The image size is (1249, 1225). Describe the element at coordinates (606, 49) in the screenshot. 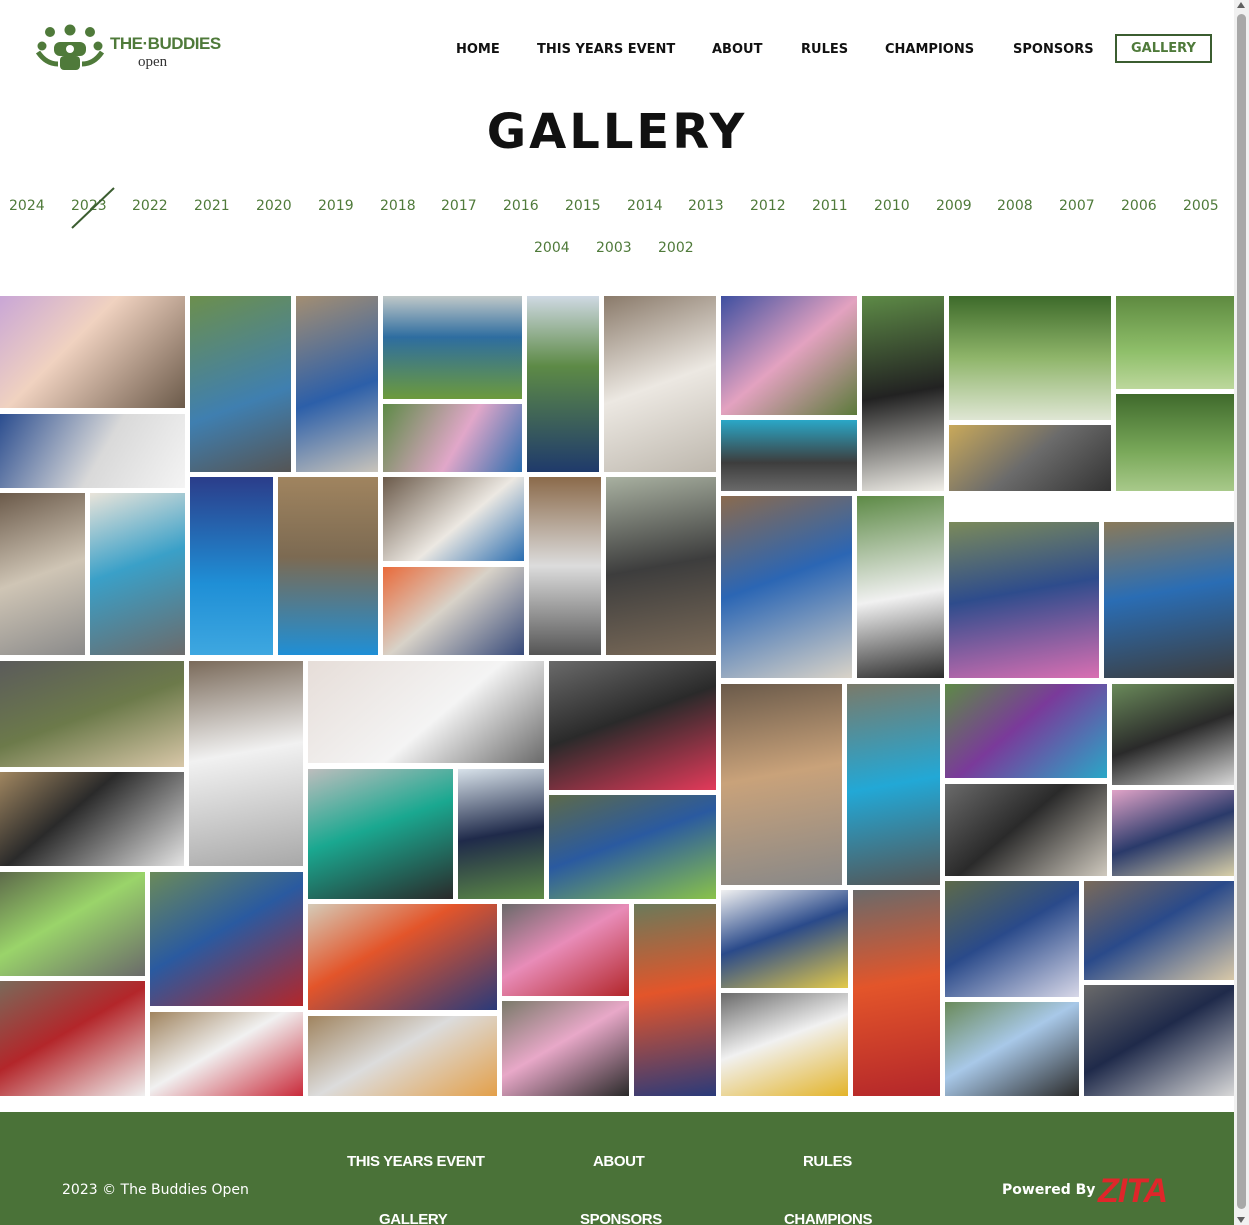

I see `nav-this-years-event: THIS YEARS EVENT` at that location.